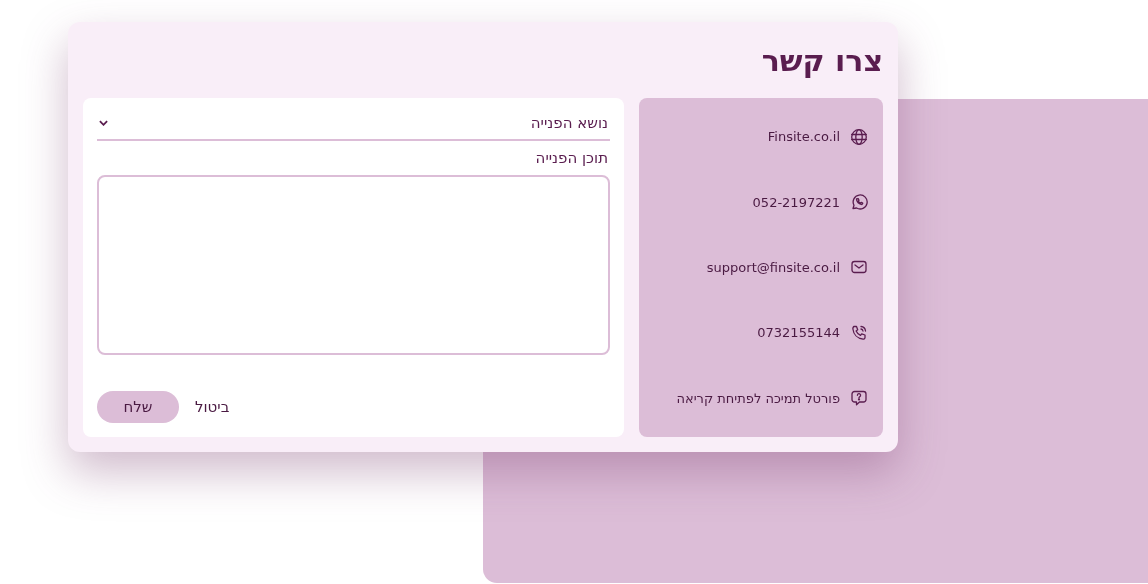 Image resolution: width=1148 pixels, height=584 pixels. Describe the element at coordinates (796, 202) in the screenshot. I see `contact-text: 052-2197221` at that location.